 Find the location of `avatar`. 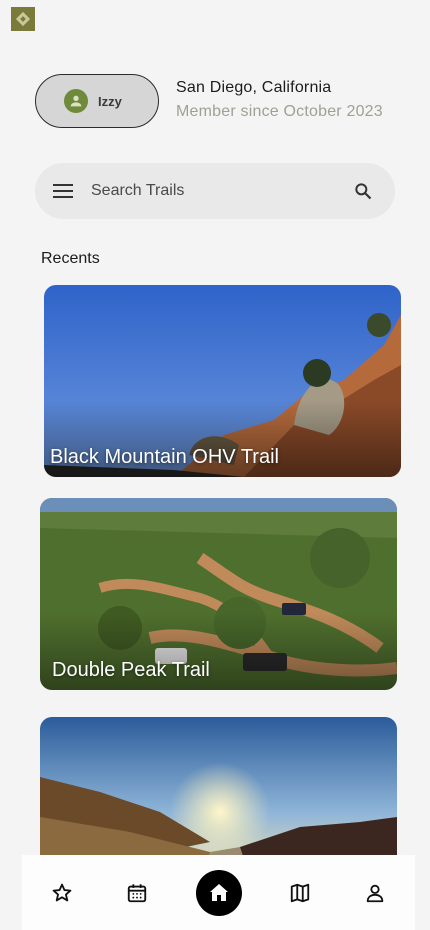

avatar is located at coordinates (76, 101).